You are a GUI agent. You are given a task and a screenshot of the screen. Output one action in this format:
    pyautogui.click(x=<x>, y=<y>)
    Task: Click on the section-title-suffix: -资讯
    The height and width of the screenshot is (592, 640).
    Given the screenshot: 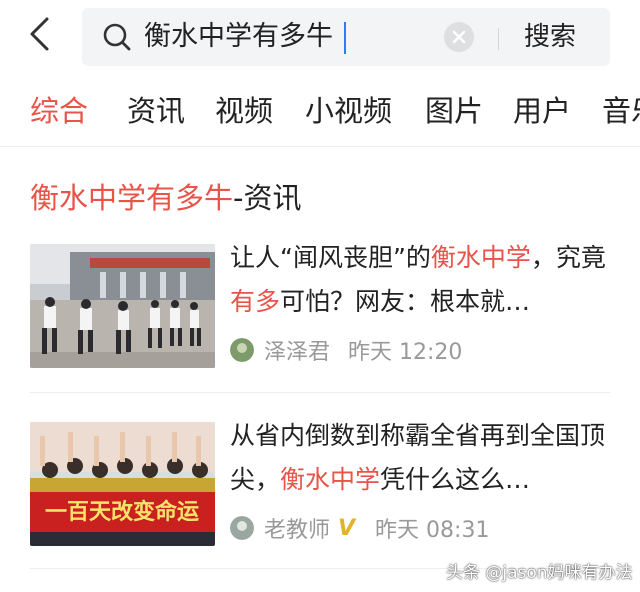 What is the action you would take?
    pyautogui.click(x=267, y=198)
    